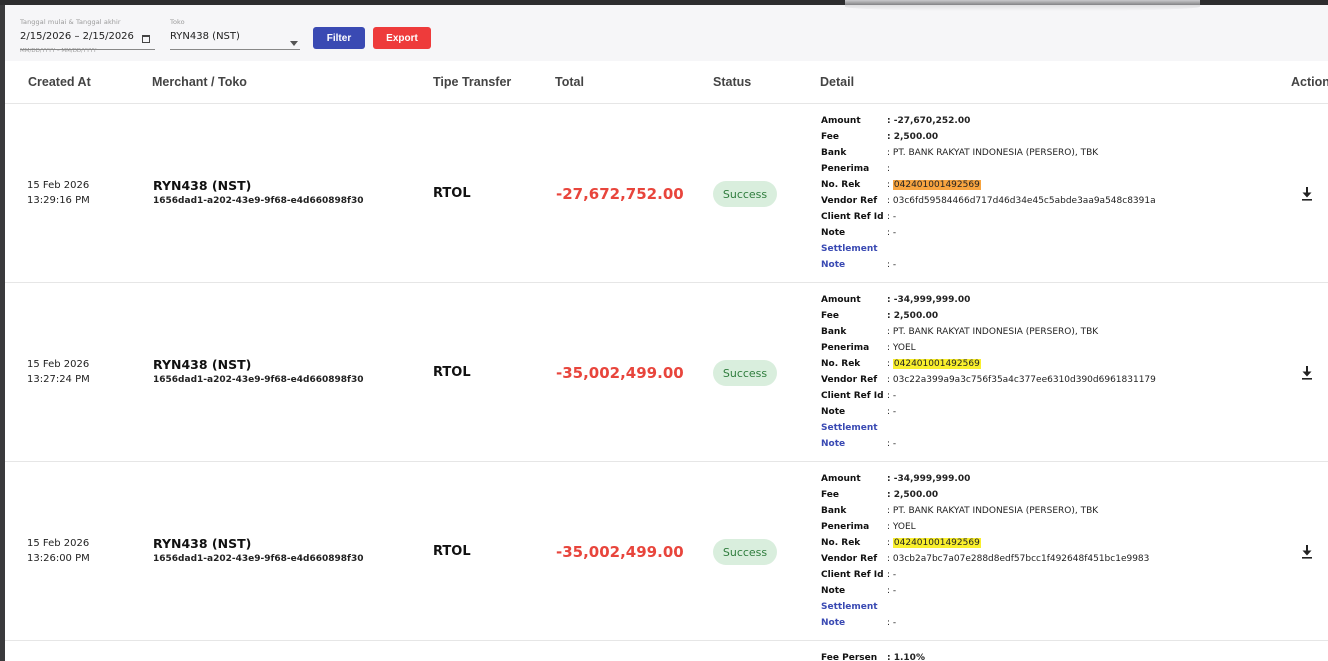  What do you see at coordinates (929, 300) in the screenshot?
I see `detail-amount: : -34,999,999.00` at bounding box center [929, 300].